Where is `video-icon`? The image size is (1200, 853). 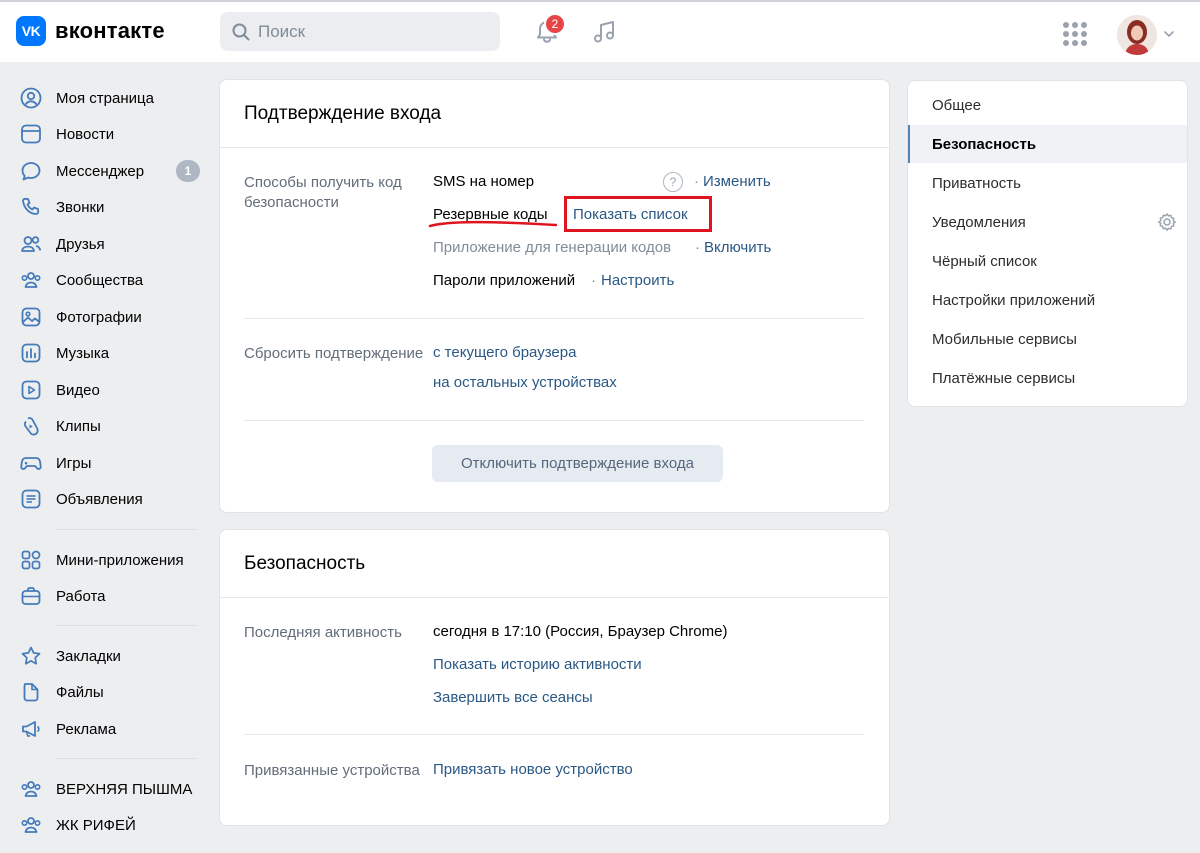
video-icon is located at coordinates (31, 390).